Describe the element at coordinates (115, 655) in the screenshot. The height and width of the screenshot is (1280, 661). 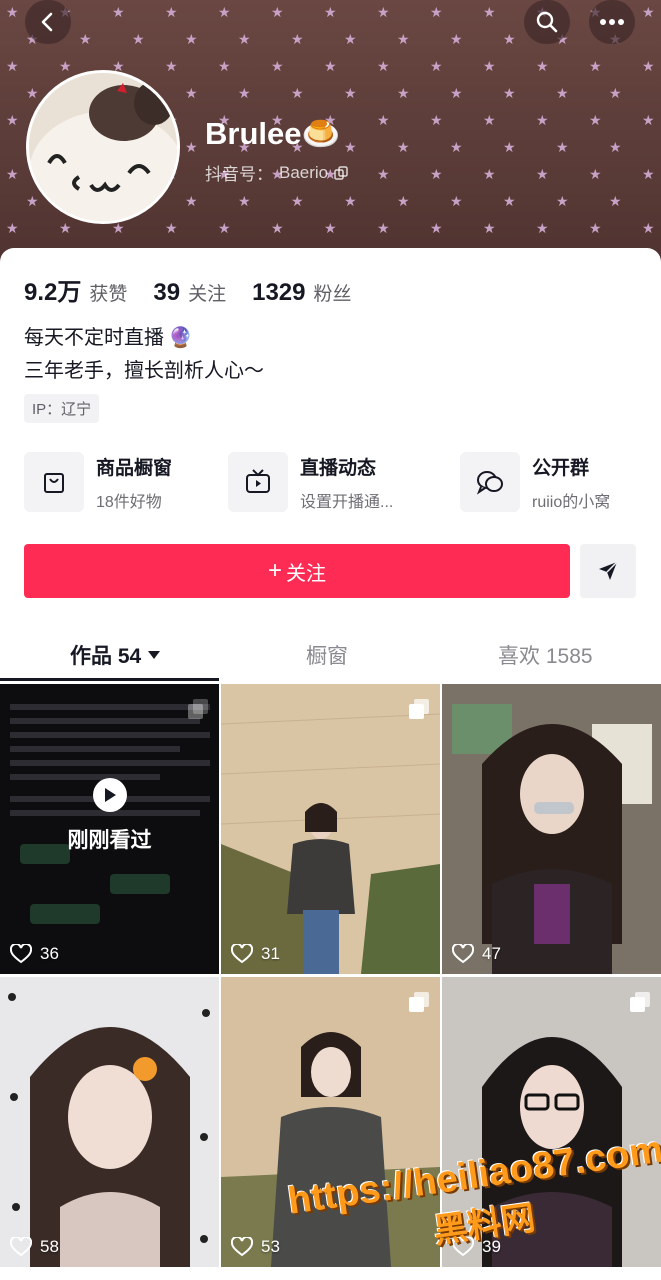
I see `tab-works: 作品 54` at that location.